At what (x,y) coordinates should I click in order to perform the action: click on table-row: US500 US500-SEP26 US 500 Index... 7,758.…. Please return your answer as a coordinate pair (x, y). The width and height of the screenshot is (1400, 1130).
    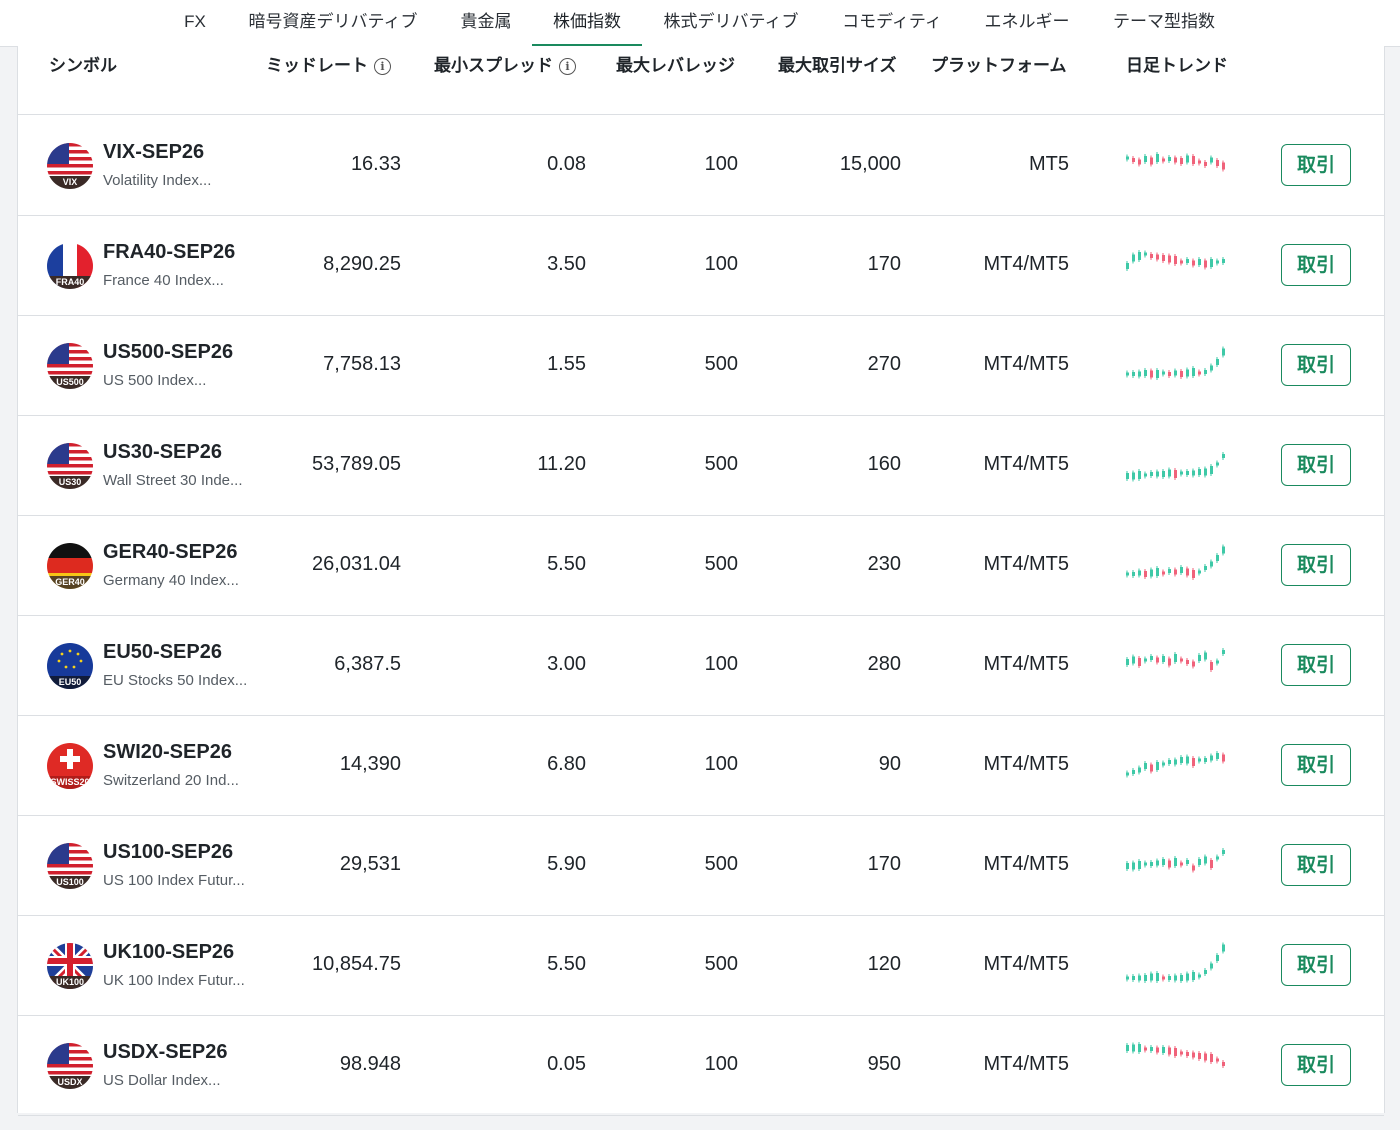
    Looking at the image, I should click on (701, 366).